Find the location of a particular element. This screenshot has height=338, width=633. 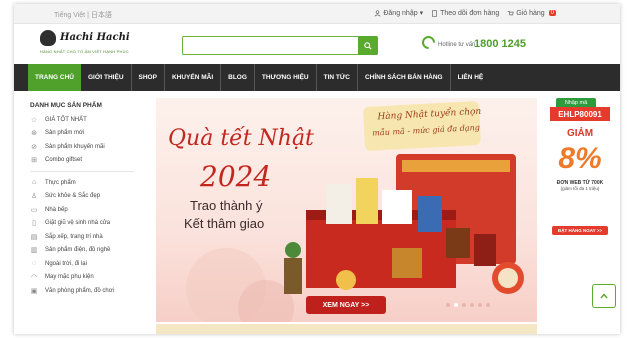

category-item-label: Sản phẩm khuyến mãi is located at coordinates (75, 146).